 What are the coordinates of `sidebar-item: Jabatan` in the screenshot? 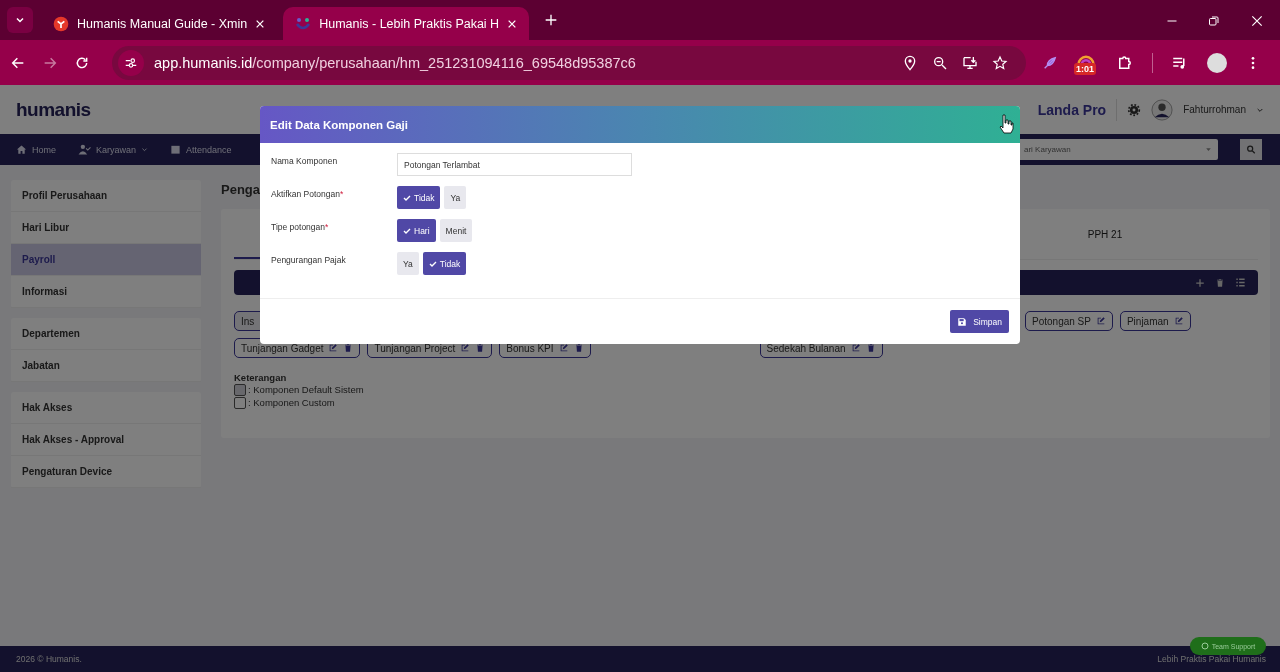 It's located at (106, 366).